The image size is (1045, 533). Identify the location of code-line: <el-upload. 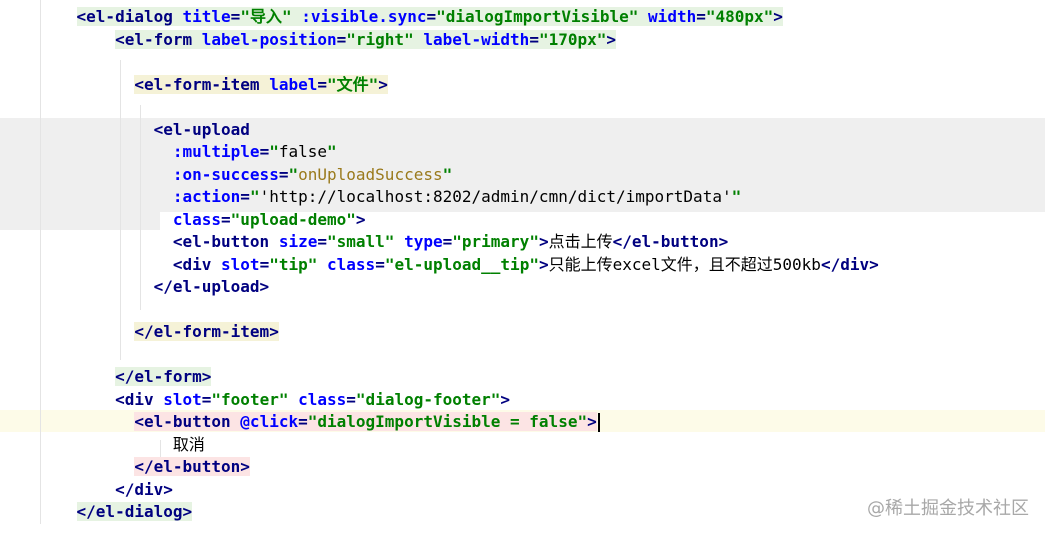
(541, 130).